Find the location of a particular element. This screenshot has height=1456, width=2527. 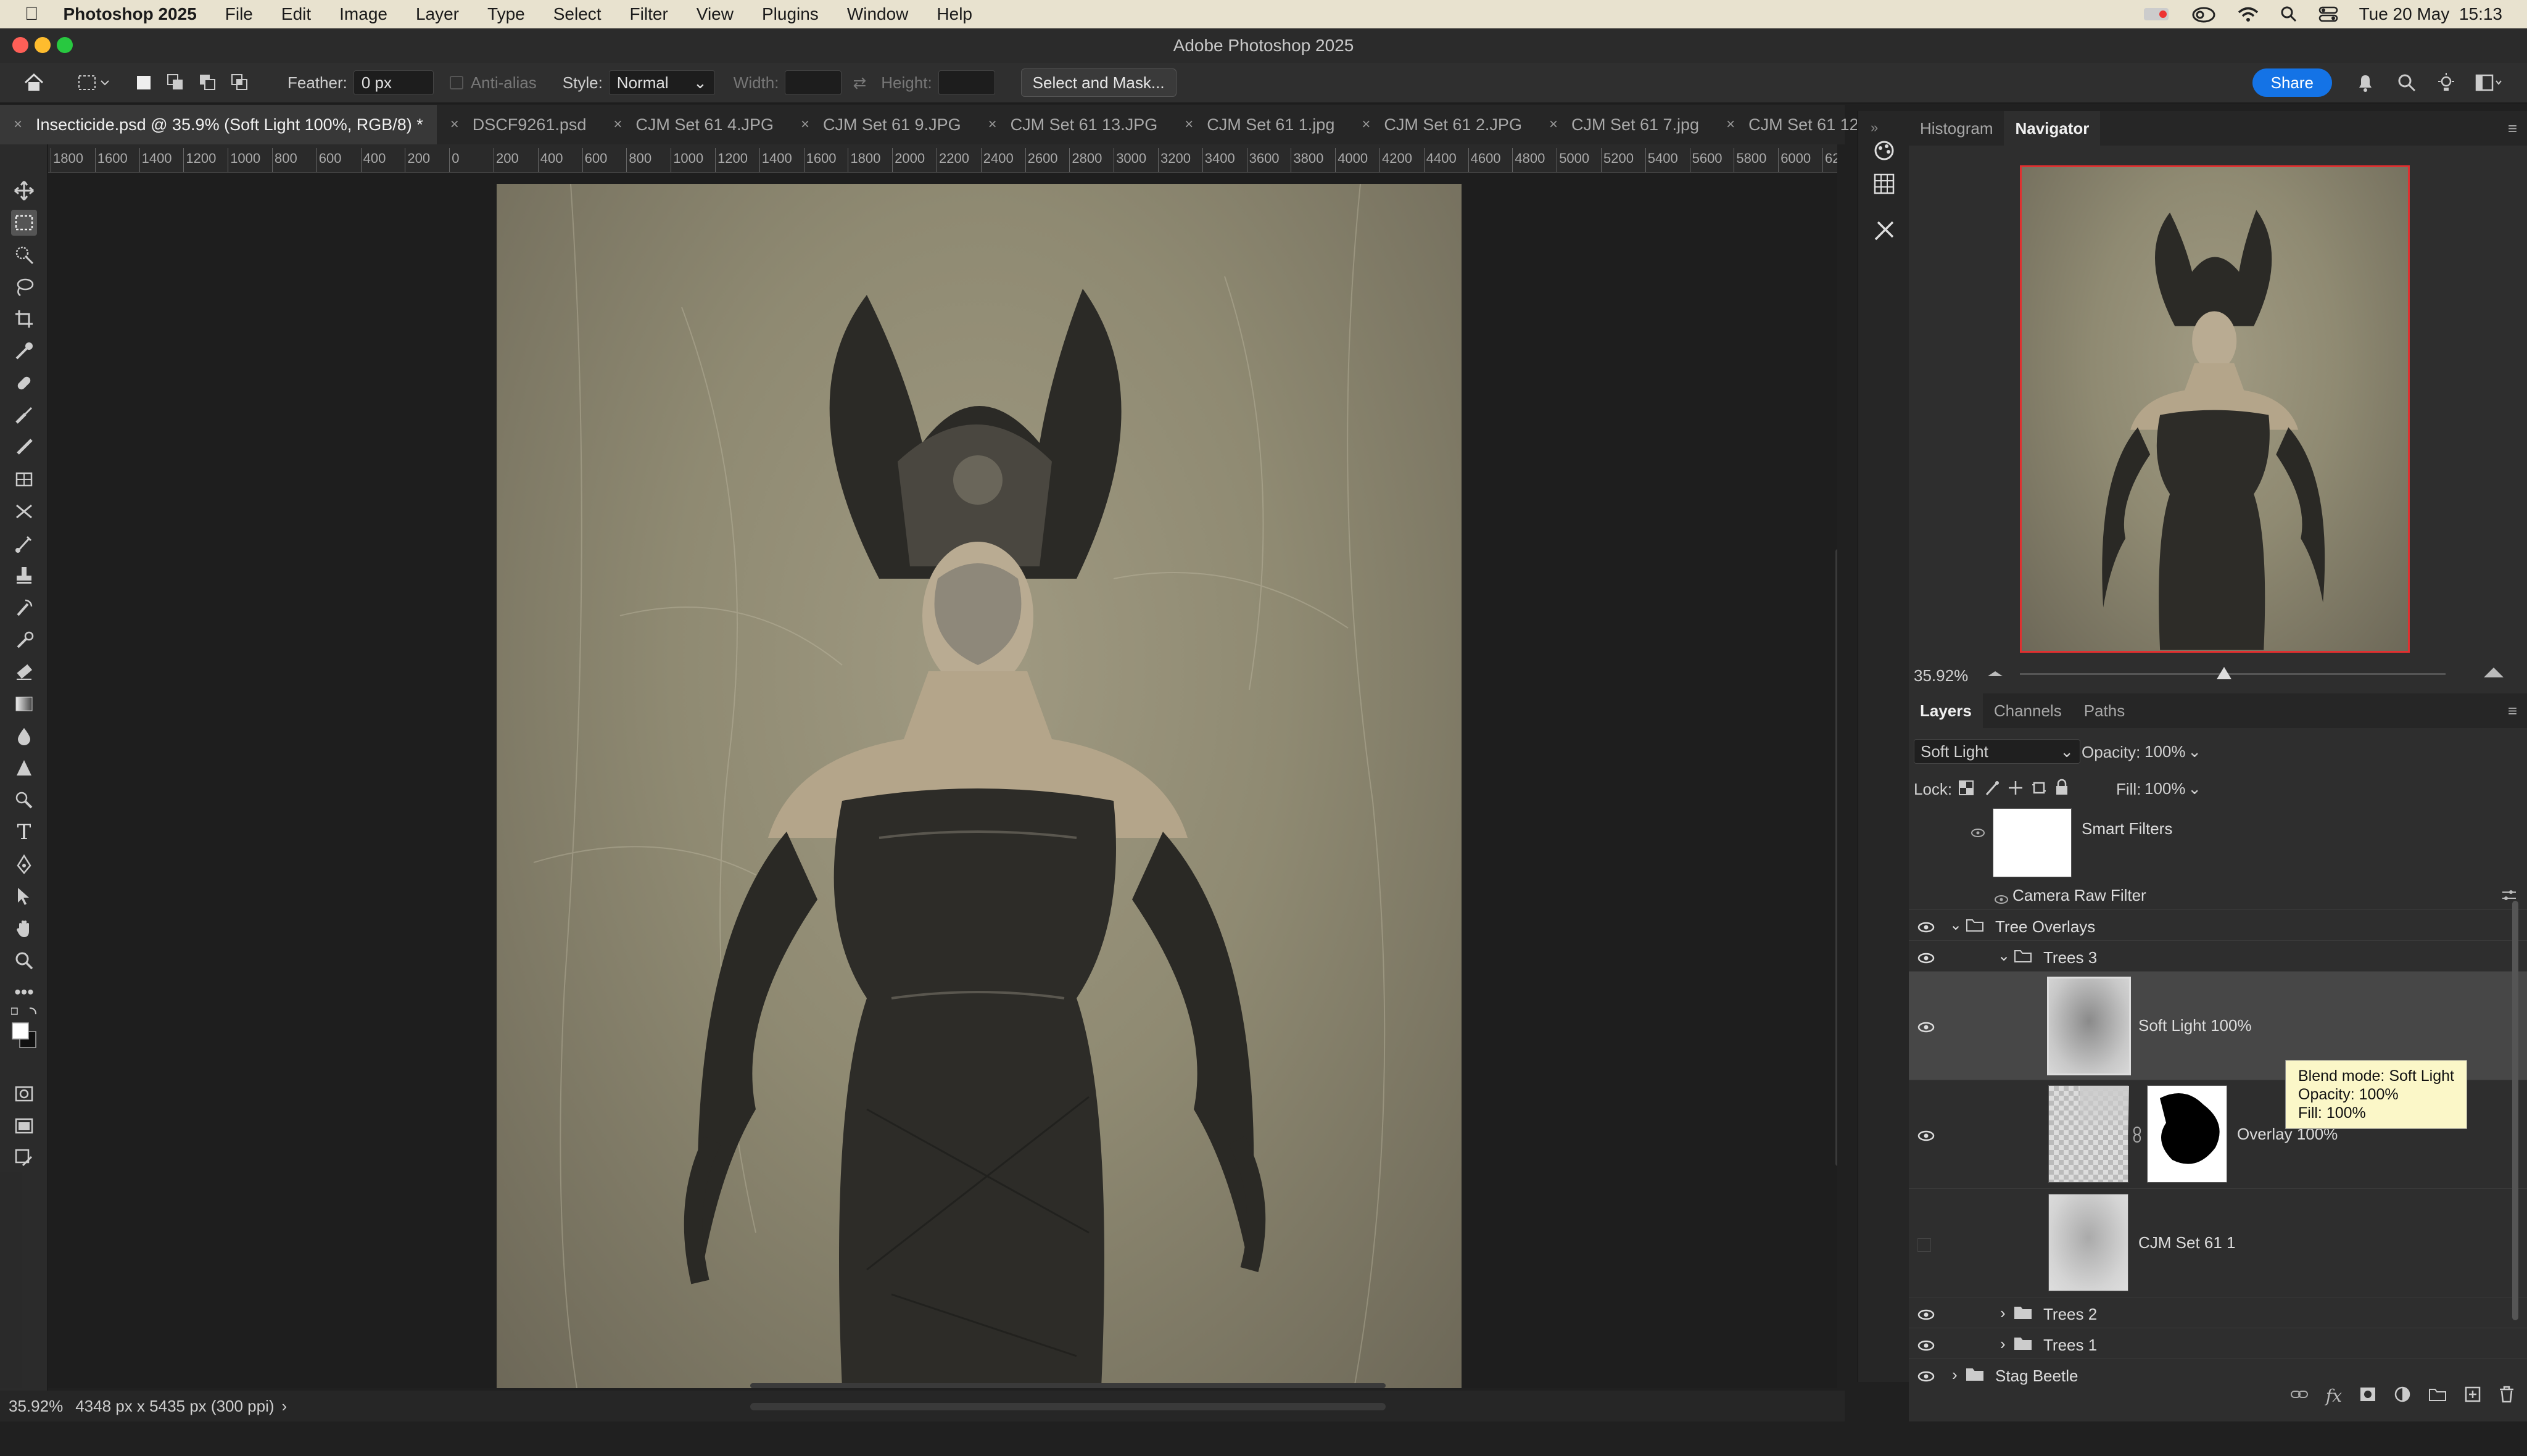

eraser-tool-icon is located at coordinates (24, 672).